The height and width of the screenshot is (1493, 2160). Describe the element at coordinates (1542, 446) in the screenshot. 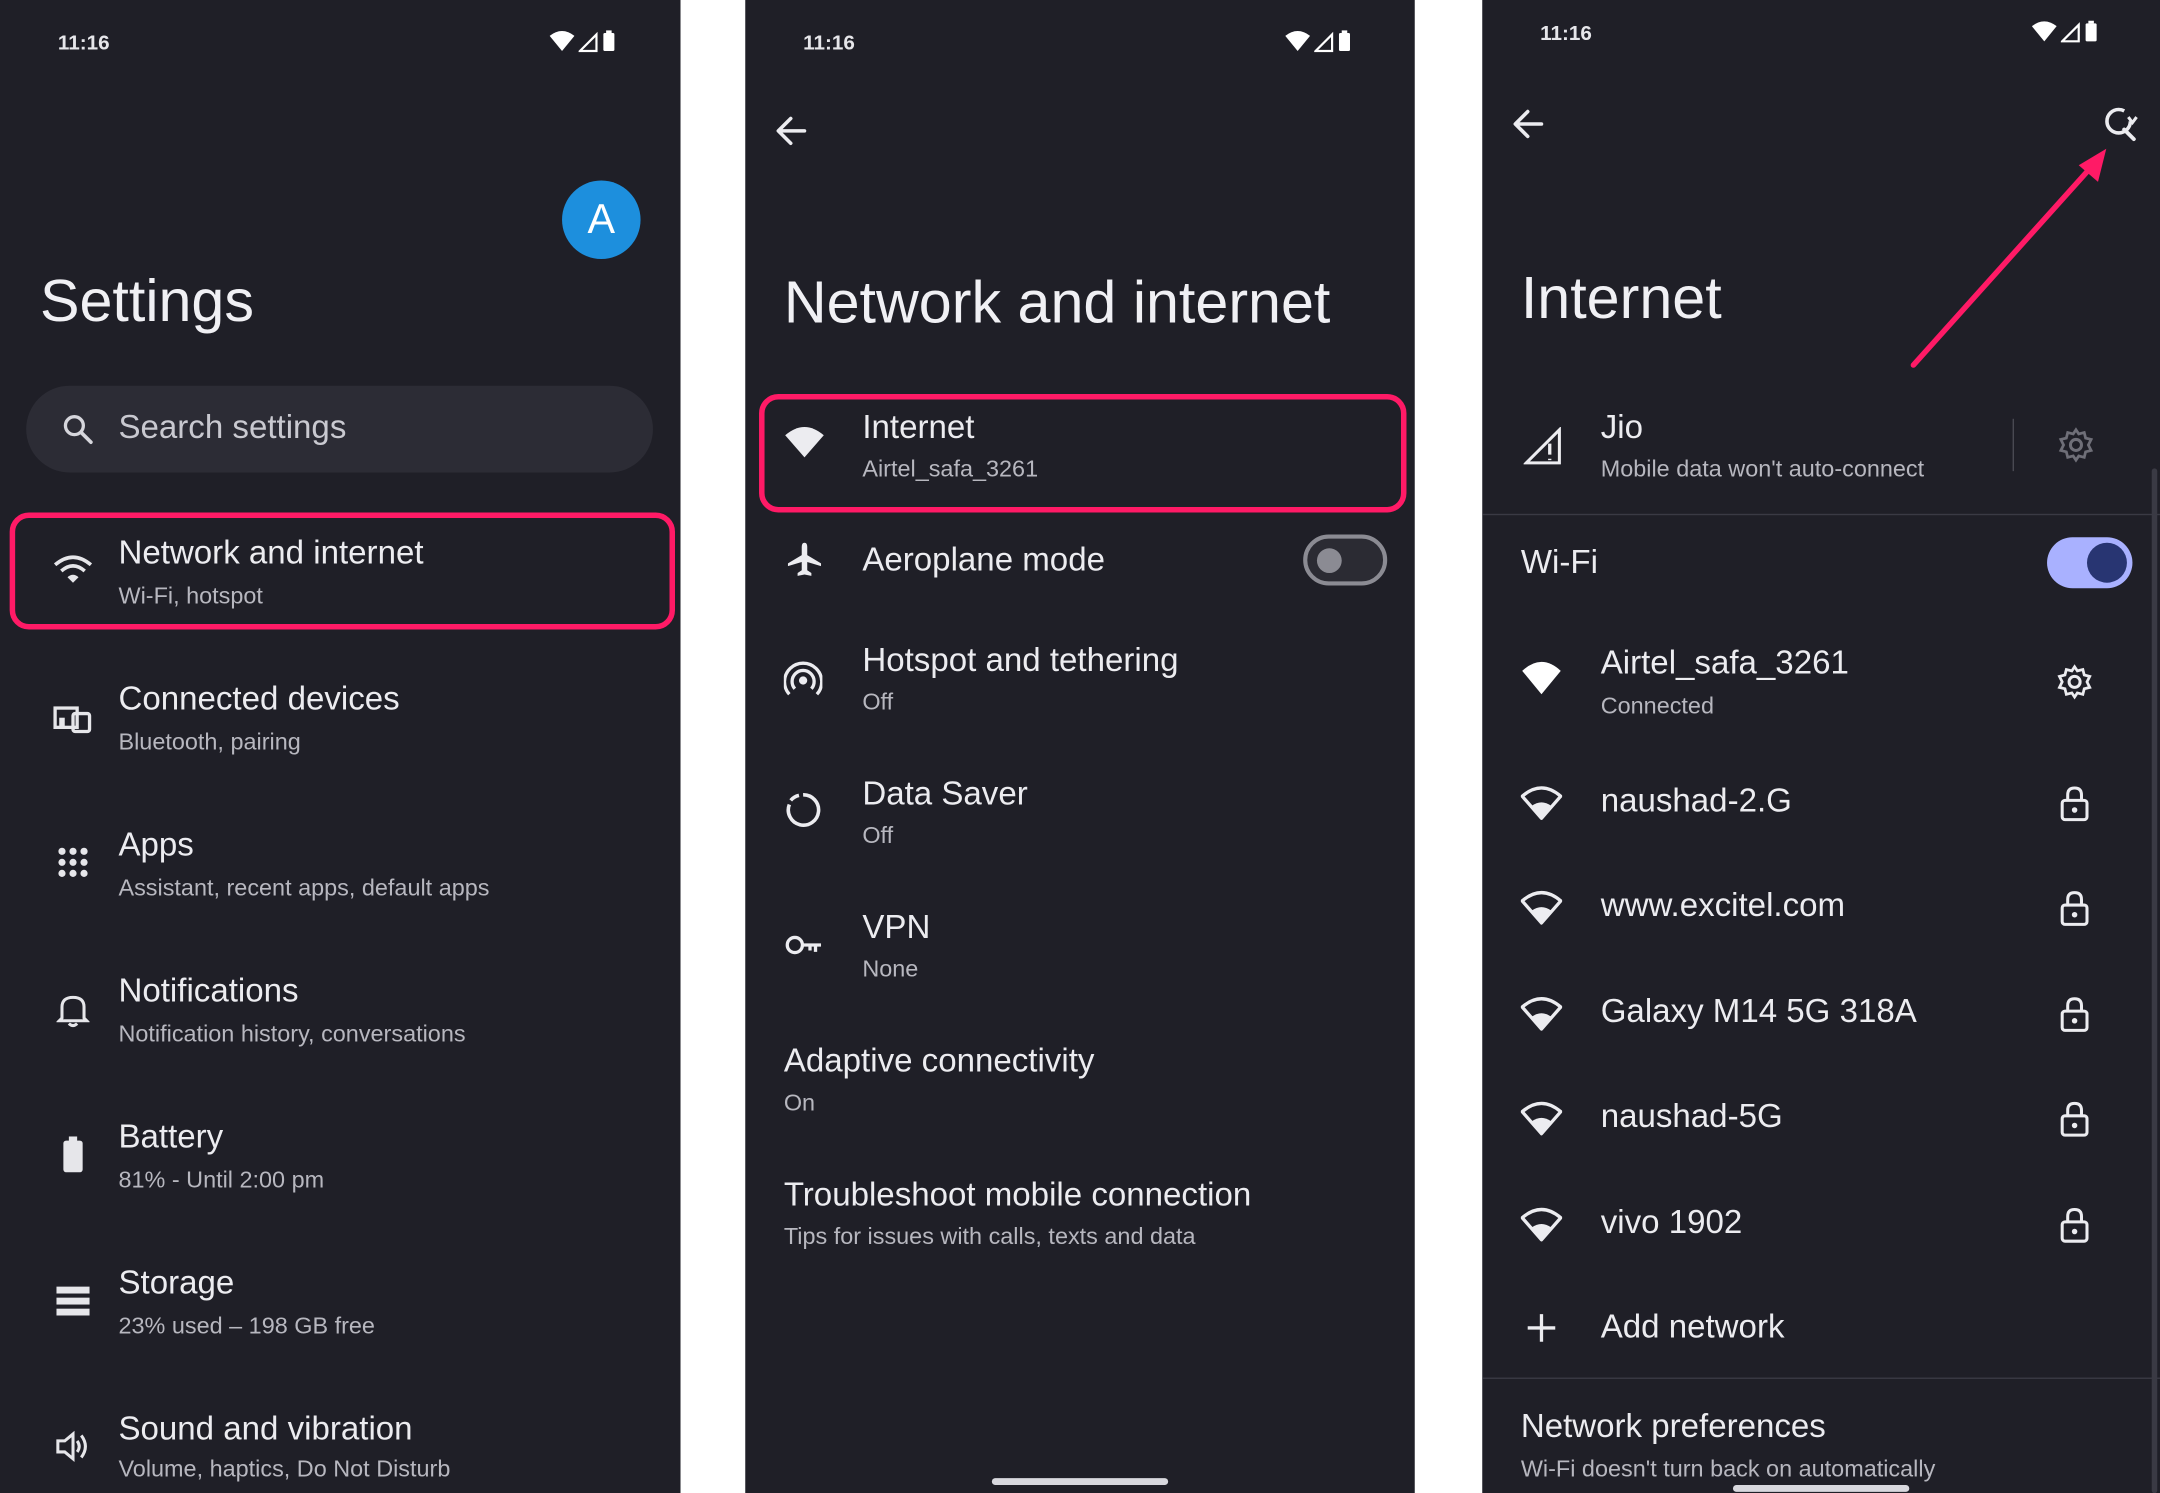

I see `signal-icon` at that location.